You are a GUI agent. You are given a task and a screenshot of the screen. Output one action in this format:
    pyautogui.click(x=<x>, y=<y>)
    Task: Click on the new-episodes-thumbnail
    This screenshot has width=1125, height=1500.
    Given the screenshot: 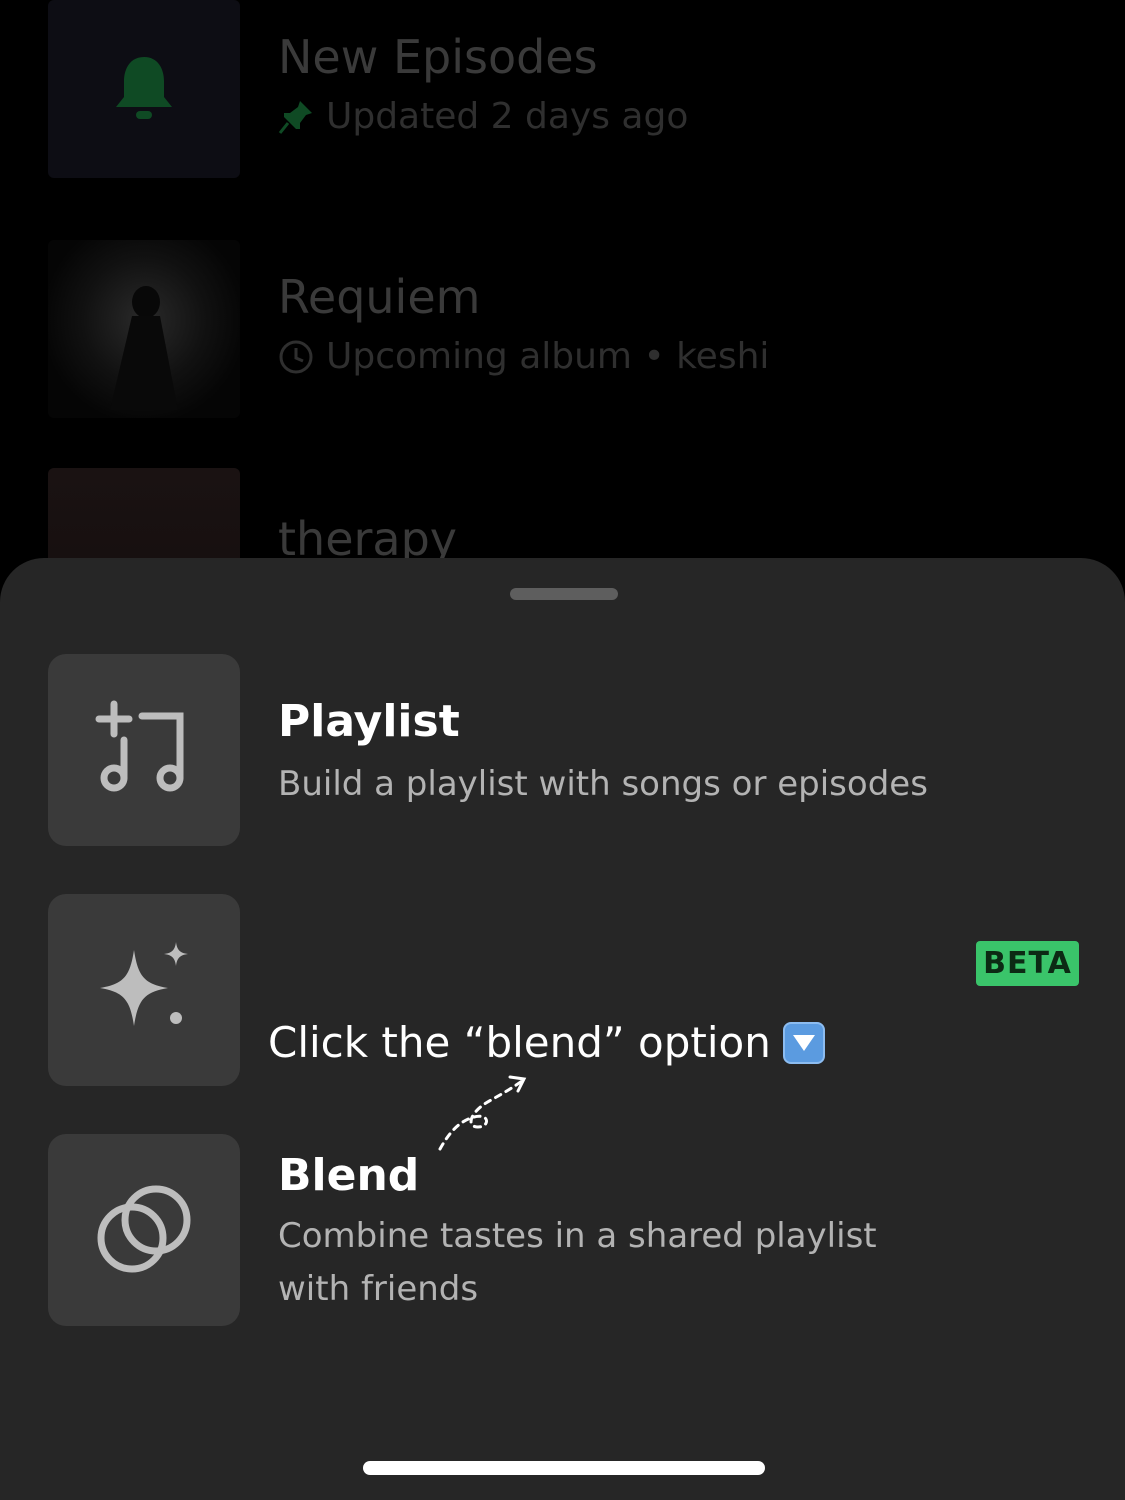 What is the action you would take?
    pyautogui.click(x=144, y=89)
    